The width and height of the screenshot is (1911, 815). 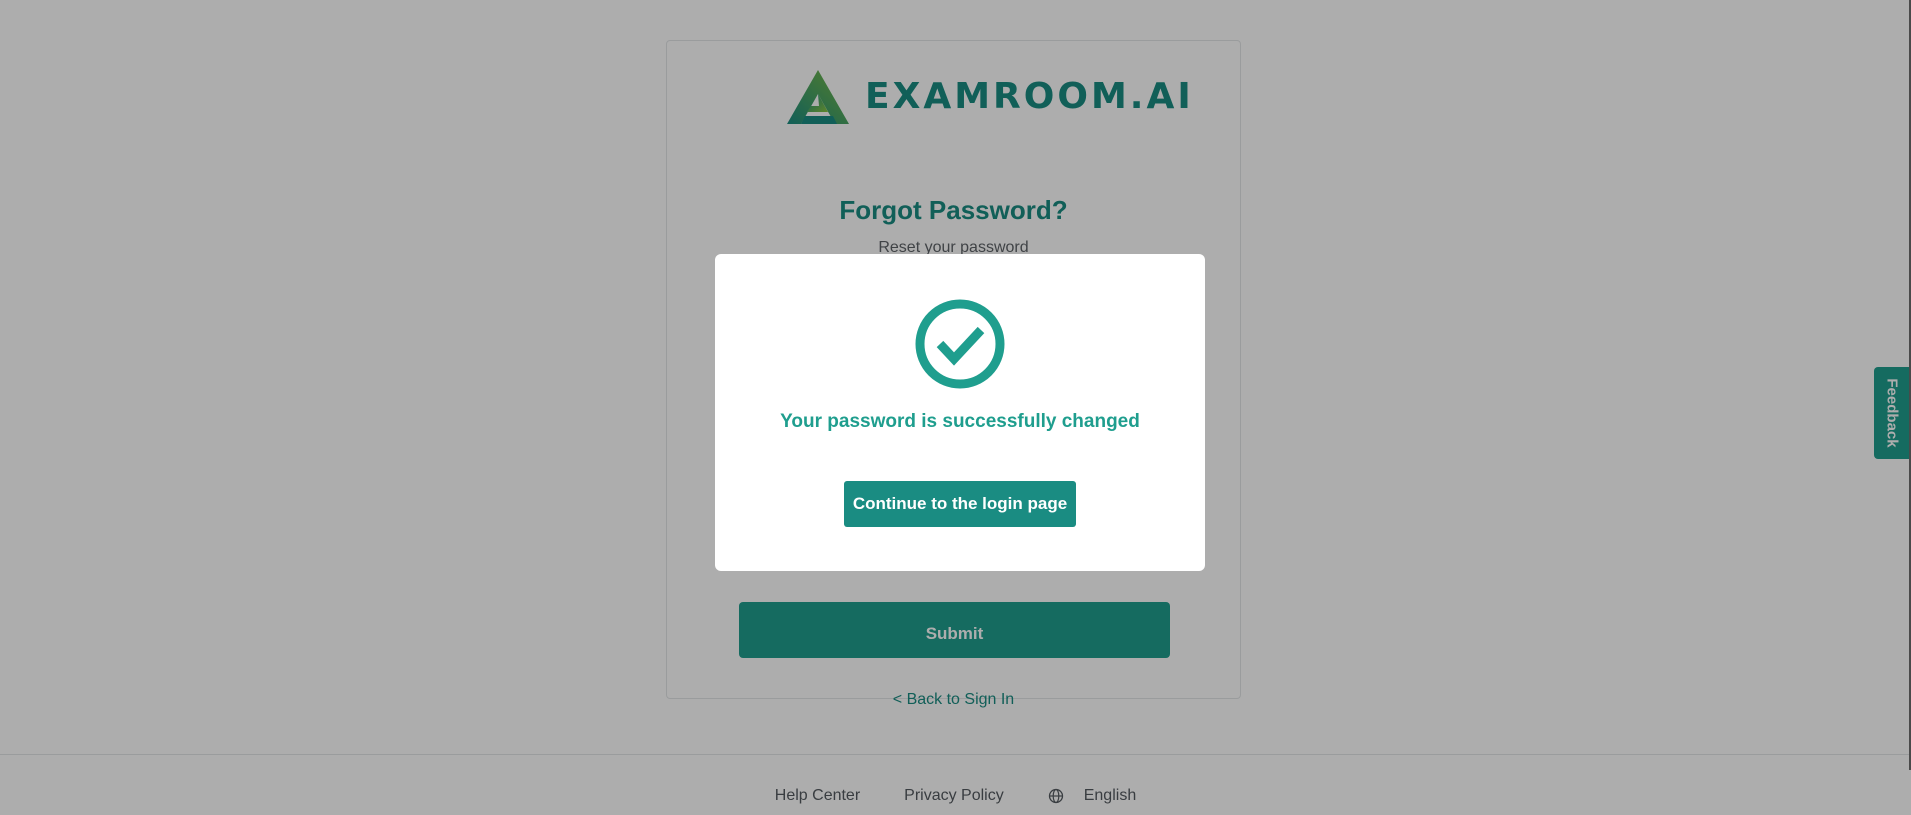 What do you see at coordinates (960, 344) in the screenshot?
I see `check-circle-icon` at bounding box center [960, 344].